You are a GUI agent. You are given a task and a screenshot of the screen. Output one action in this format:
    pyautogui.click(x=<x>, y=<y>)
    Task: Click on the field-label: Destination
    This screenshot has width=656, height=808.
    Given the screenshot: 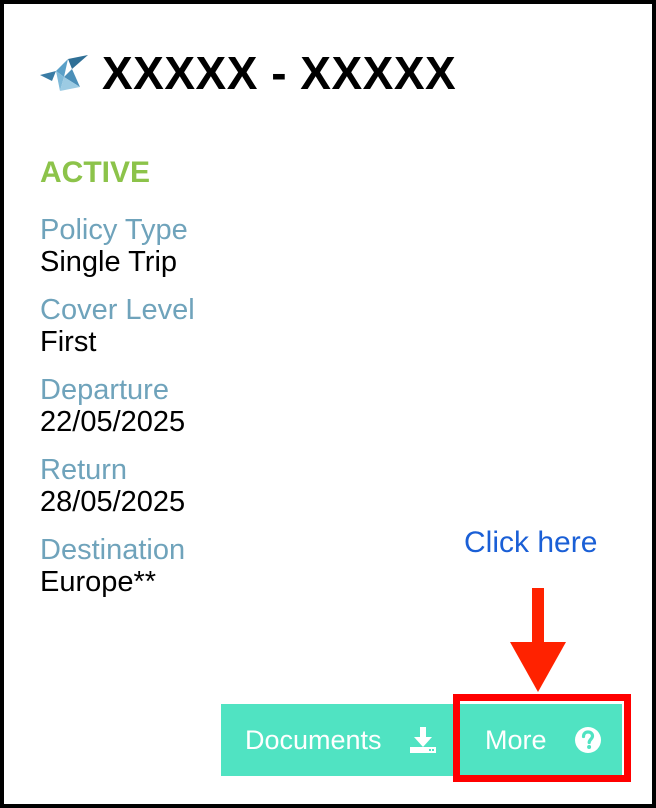 What is the action you would take?
    pyautogui.click(x=113, y=550)
    